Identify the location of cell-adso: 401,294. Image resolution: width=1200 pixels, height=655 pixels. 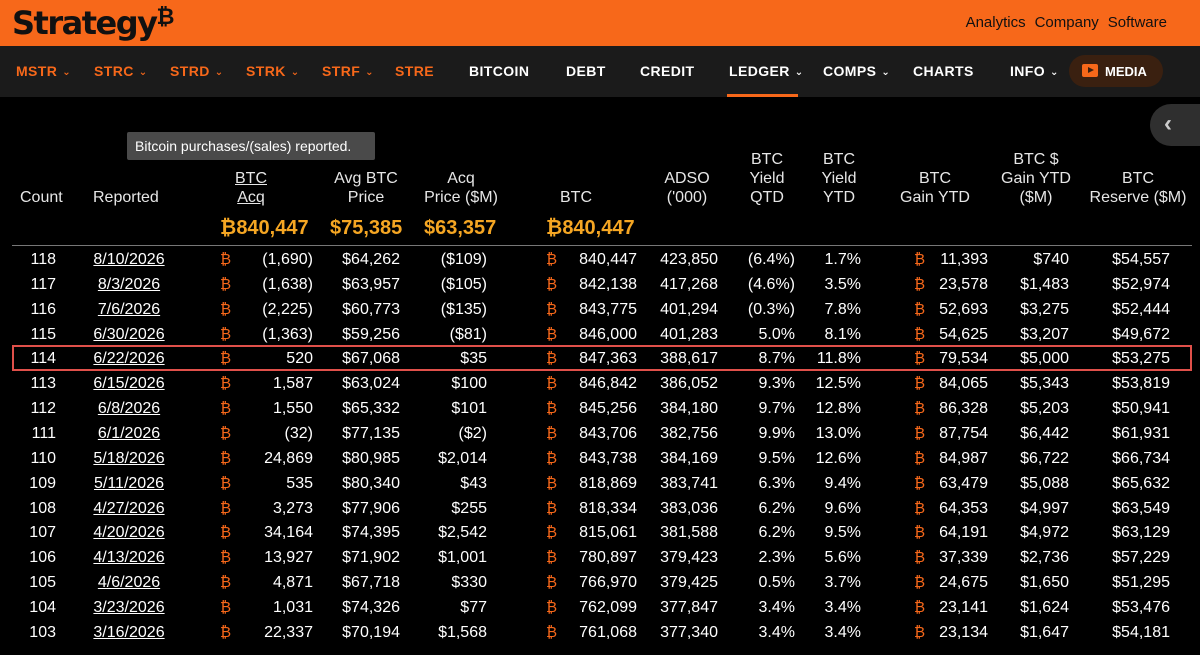
(689, 309).